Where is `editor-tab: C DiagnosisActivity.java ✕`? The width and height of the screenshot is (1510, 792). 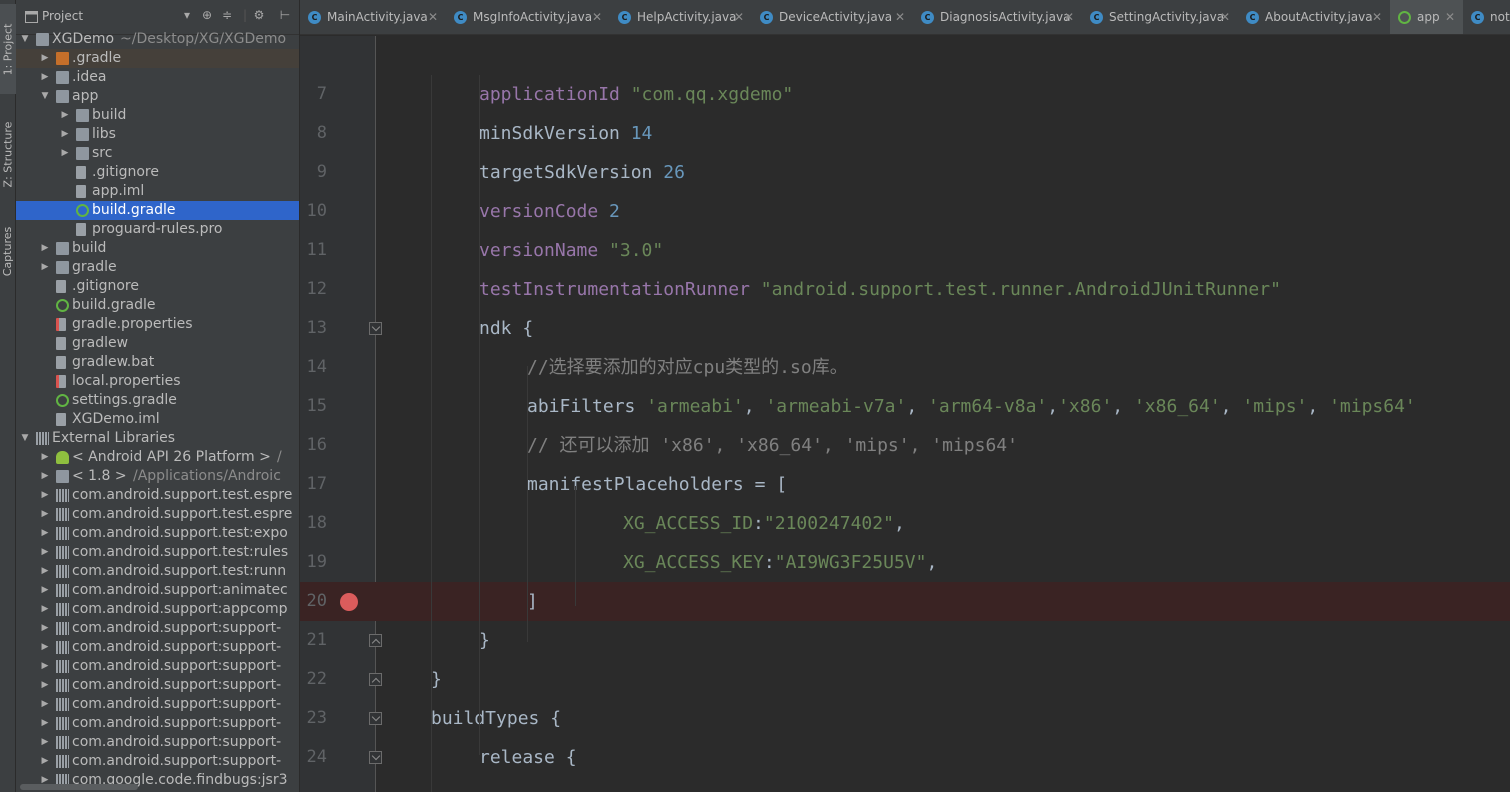 editor-tab: C DiagnosisActivity.java ✕ is located at coordinates (997, 17).